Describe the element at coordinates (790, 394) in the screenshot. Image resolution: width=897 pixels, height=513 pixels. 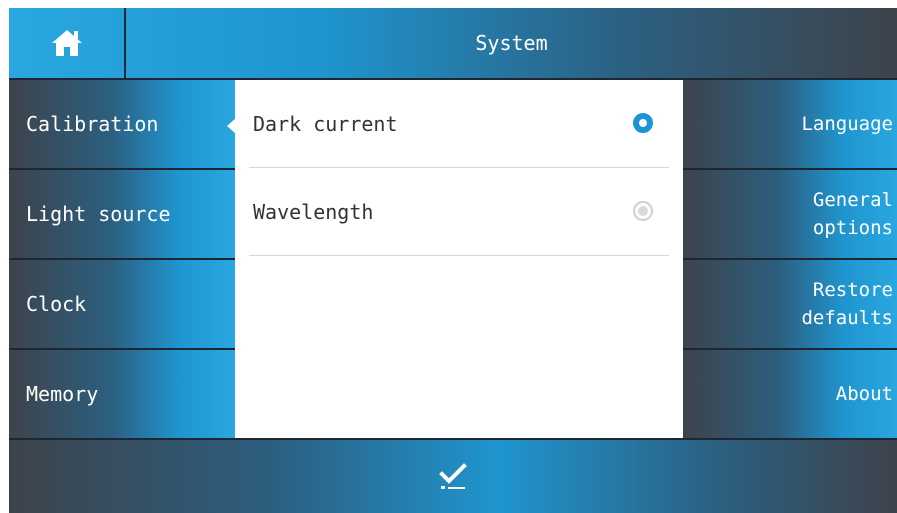
I see `menu-item-about: About` at that location.